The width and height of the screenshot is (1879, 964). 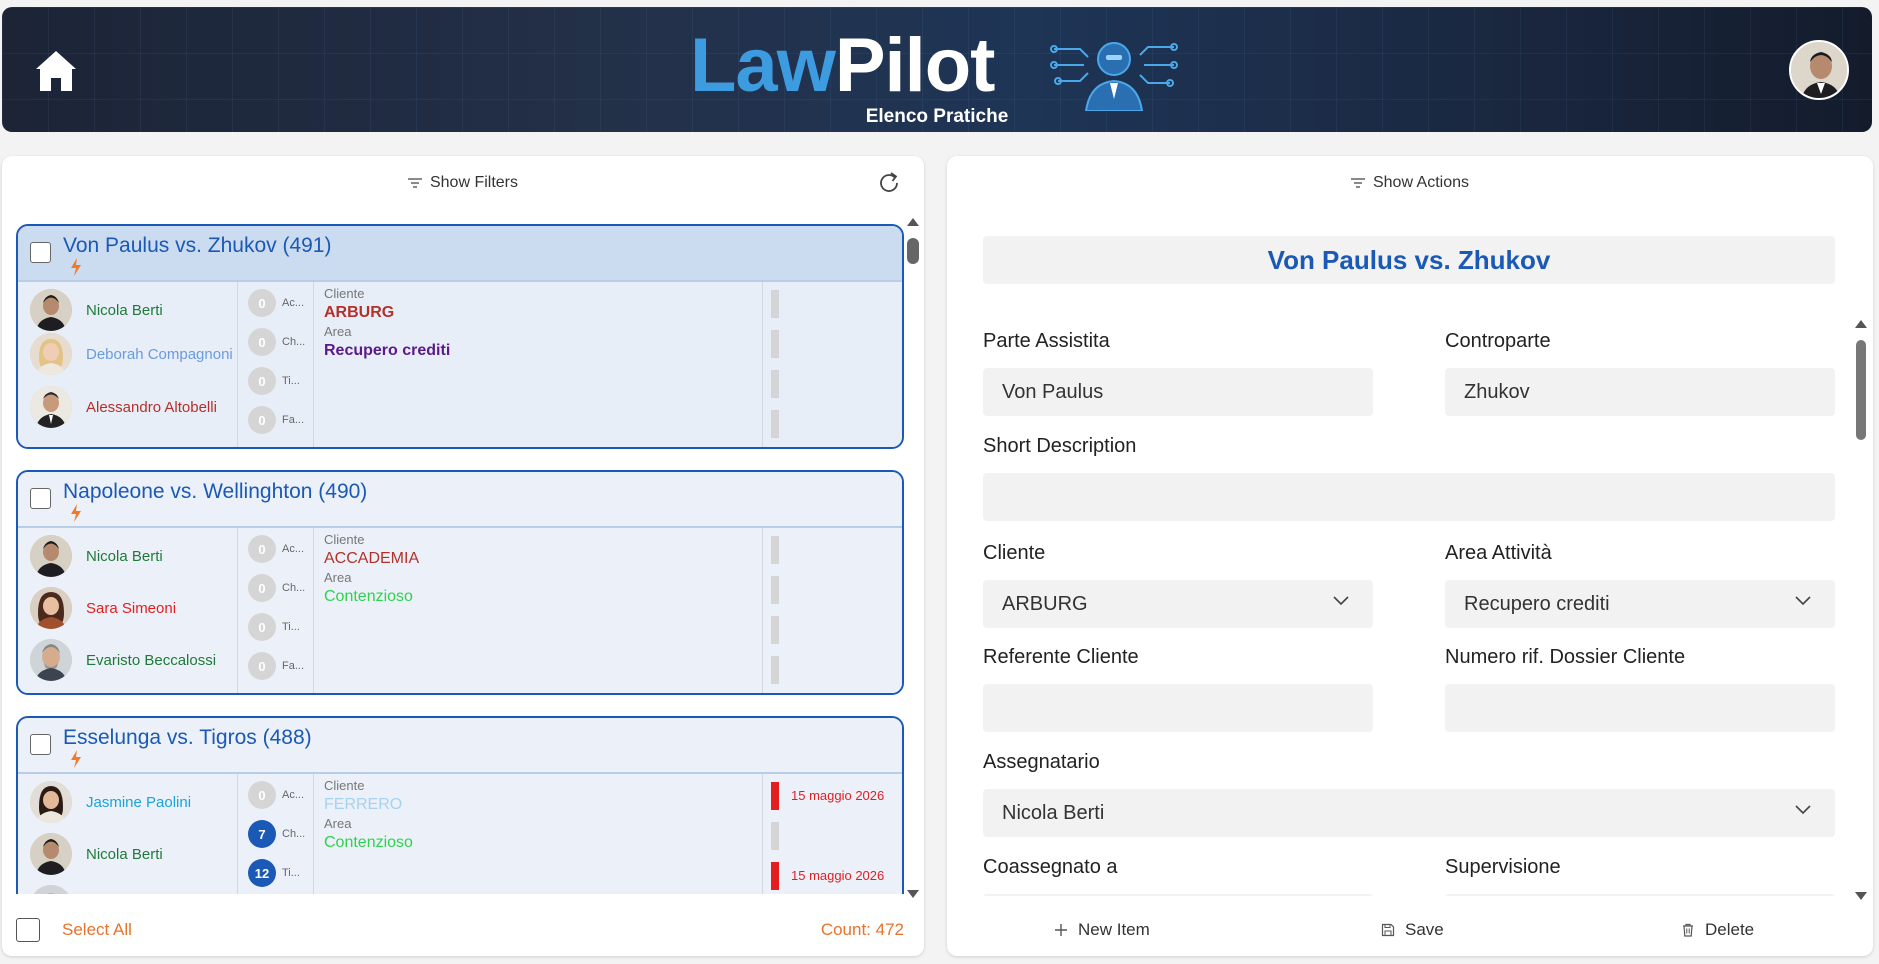 I want to click on lawpilot-logo: Law Pilot, so click(x=842, y=65).